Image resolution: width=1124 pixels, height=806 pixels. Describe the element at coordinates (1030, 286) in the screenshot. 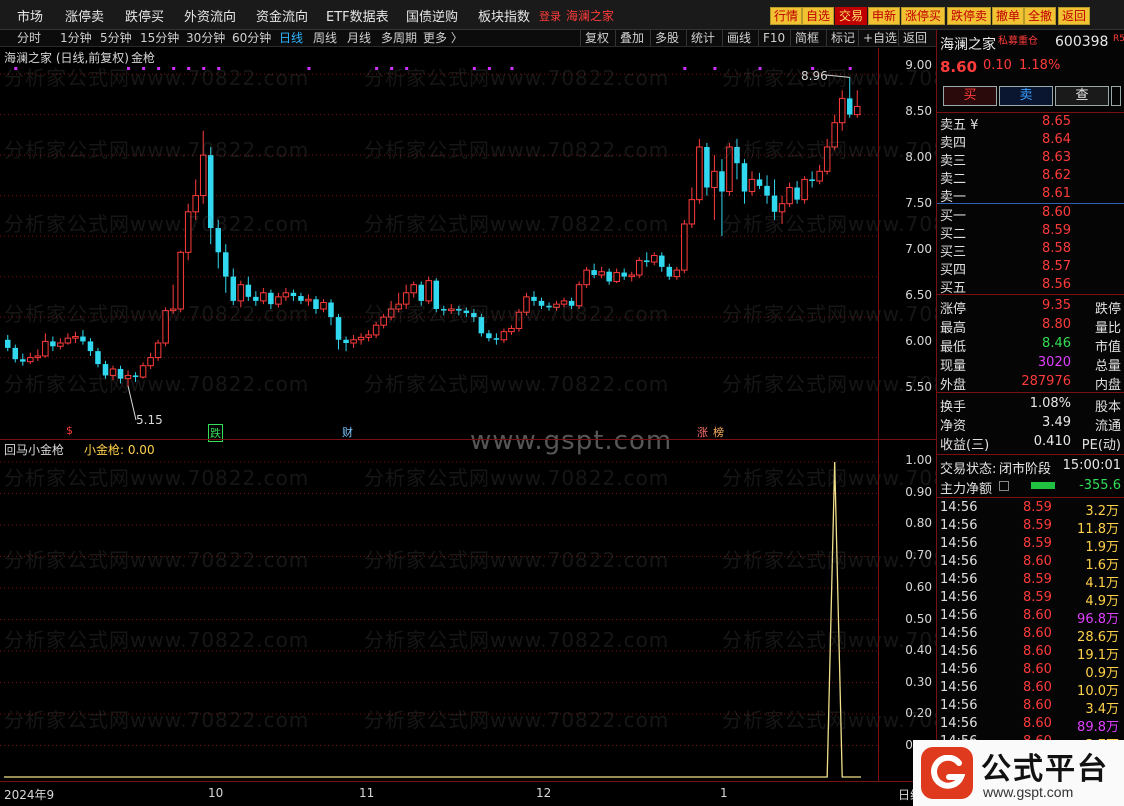

I see `bid-row: 买五 8.56` at that location.